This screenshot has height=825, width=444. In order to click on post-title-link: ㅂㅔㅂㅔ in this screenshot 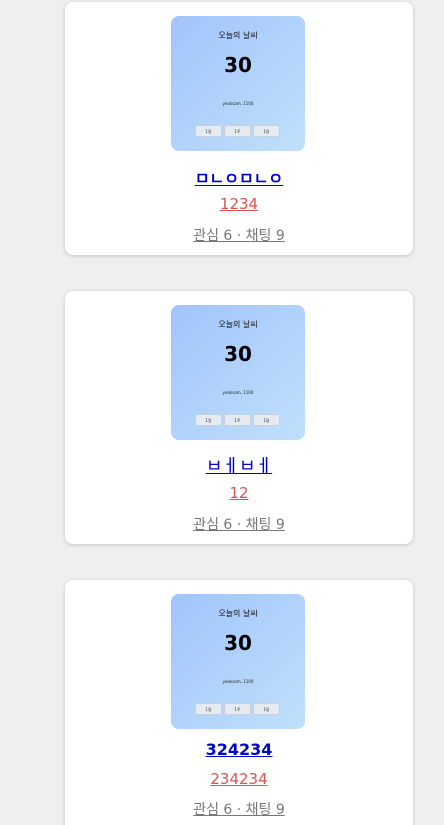, I will do `click(239, 465)`.